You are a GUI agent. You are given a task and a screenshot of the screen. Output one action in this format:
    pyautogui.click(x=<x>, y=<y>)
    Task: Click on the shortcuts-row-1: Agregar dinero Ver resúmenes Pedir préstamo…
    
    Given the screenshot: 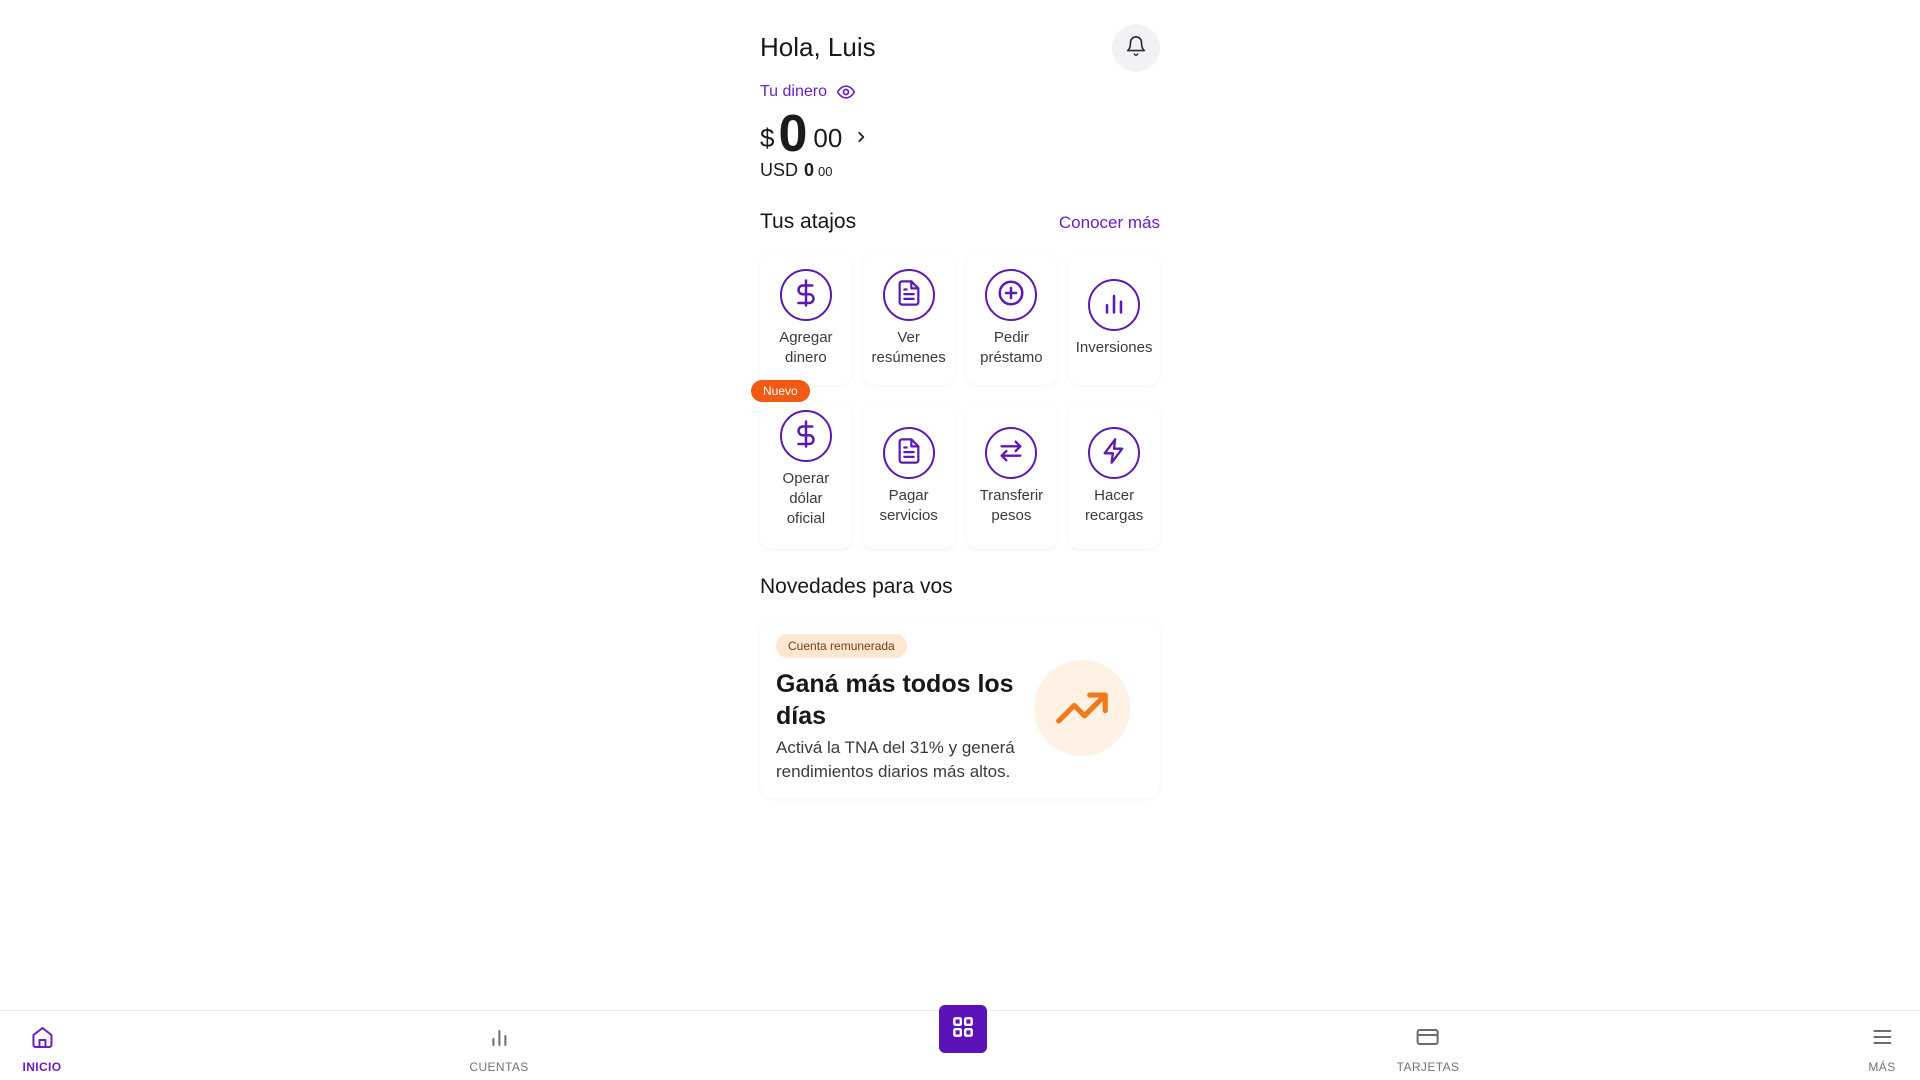 What is the action you would take?
    pyautogui.click(x=960, y=319)
    